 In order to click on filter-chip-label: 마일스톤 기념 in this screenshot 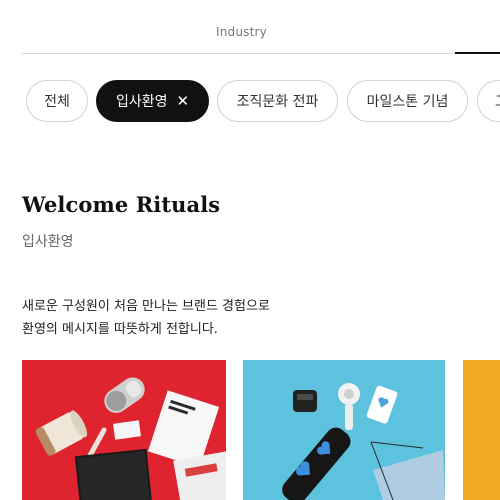, I will do `click(407, 102)`.